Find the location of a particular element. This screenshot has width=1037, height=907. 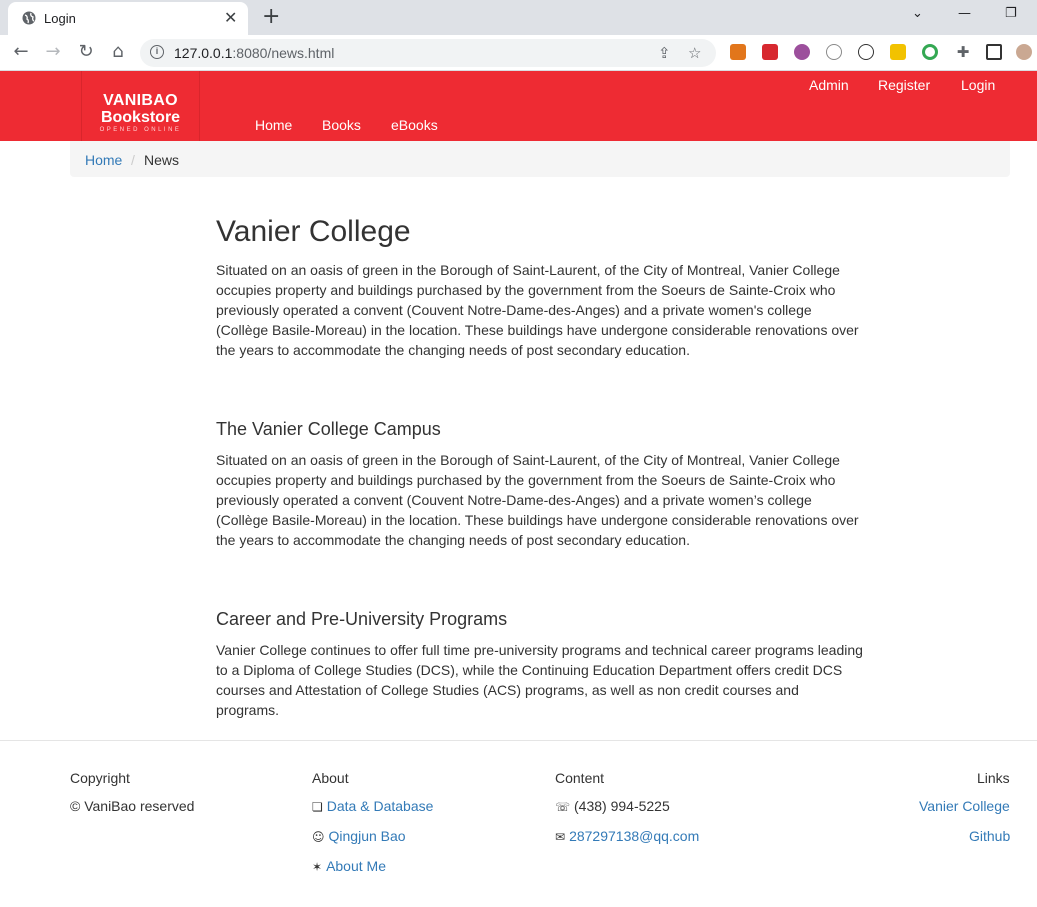

metamask-extension-icon is located at coordinates (738, 52).